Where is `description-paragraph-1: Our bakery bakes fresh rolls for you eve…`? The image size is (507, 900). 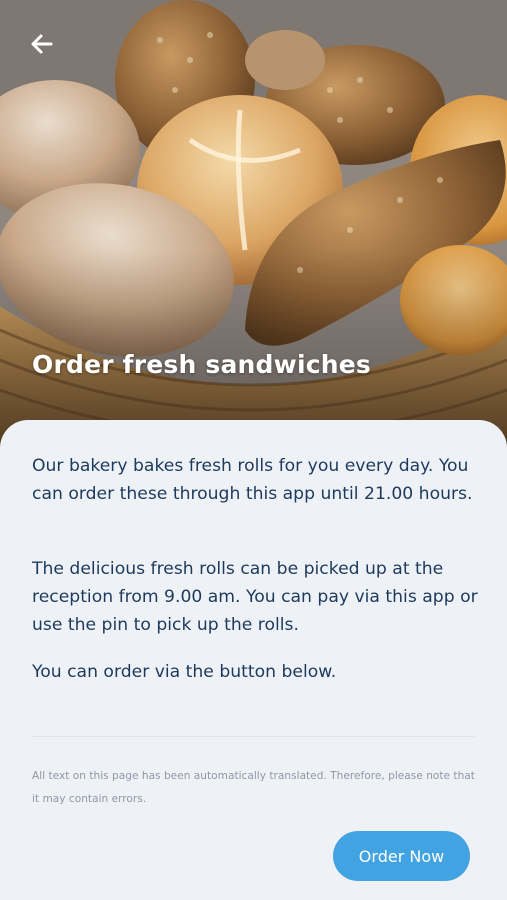
description-paragraph-1: Our bakery bakes fresh rolls for you eve… is located at coordinates (252, 480).